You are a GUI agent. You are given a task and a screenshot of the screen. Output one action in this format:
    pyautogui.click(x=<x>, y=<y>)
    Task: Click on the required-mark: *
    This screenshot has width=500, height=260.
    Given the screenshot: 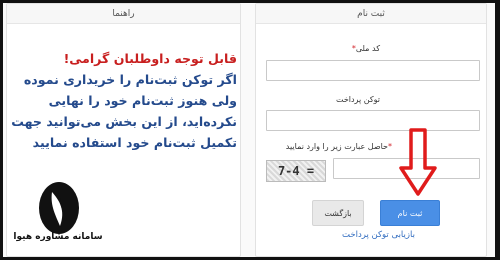 What is the action you would take?
    pyautogui.click(x=390, y=146)
    